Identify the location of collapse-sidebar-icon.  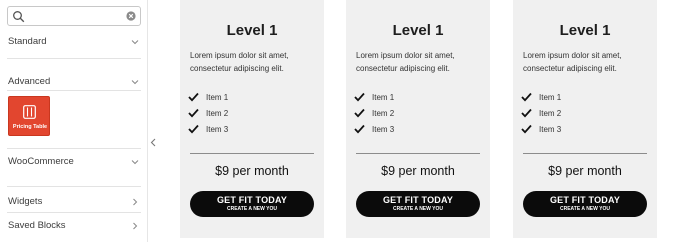
(153, 142).